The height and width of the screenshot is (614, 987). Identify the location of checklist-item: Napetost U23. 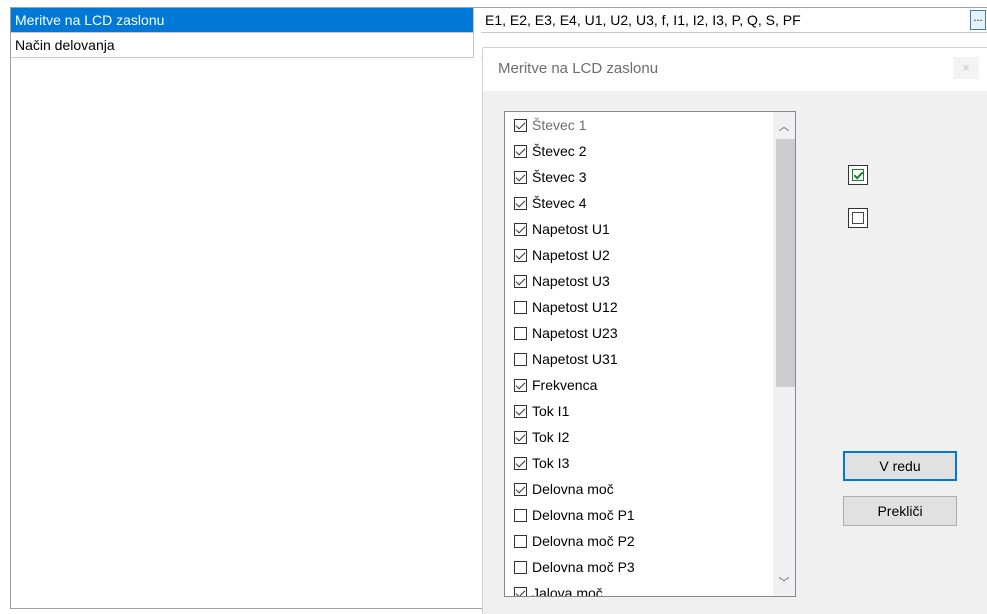
(645, 333).